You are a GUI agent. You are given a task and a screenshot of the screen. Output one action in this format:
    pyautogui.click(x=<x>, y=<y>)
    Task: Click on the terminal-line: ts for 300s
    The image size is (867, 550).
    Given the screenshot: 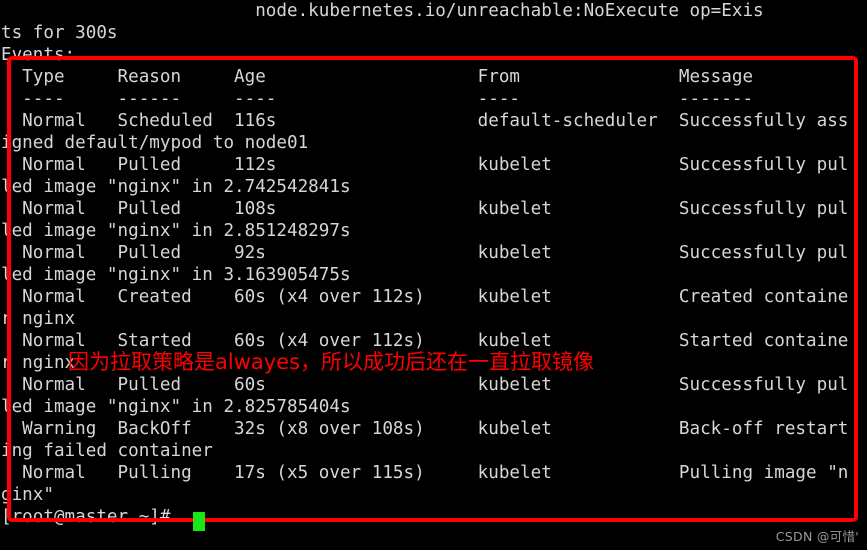 What is the action you would take?
    pyautogui.click(x=59, y=33)
    